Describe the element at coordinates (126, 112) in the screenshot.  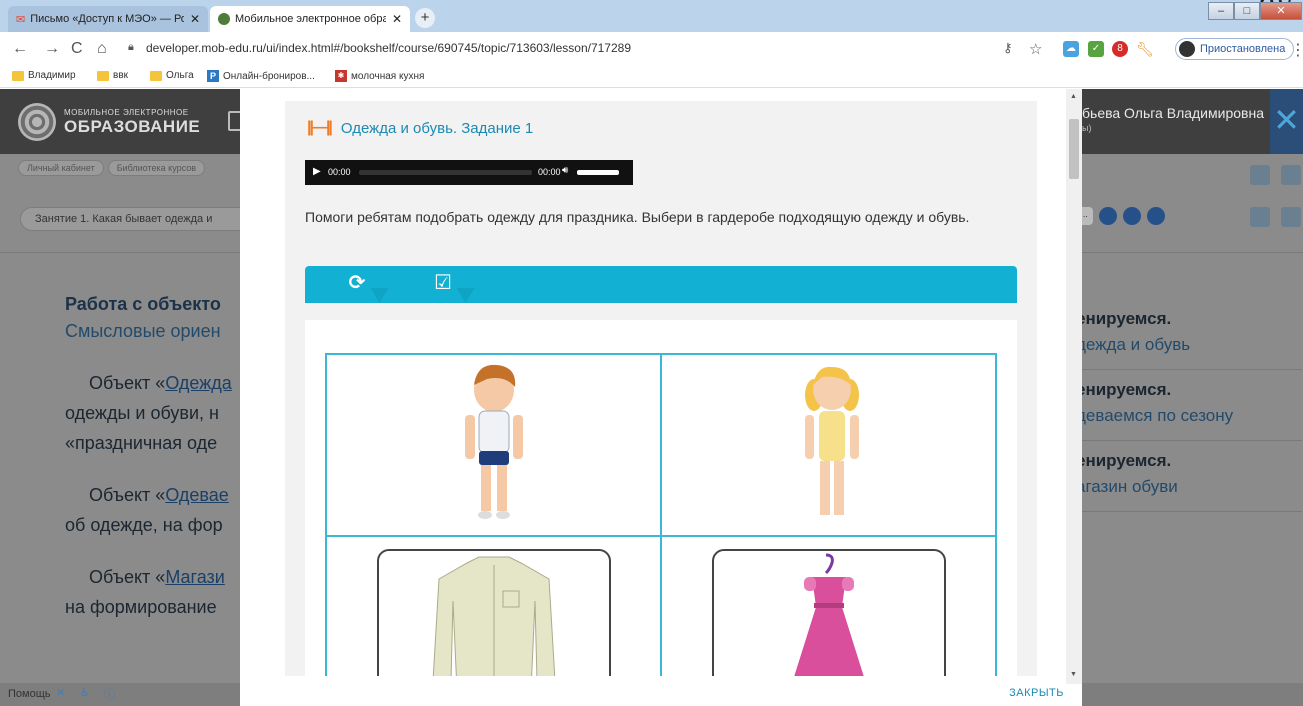
I see `logo-small-text: МОБИЛЬНОЕ ЭЛЕКТРОННОЕ` at that location.